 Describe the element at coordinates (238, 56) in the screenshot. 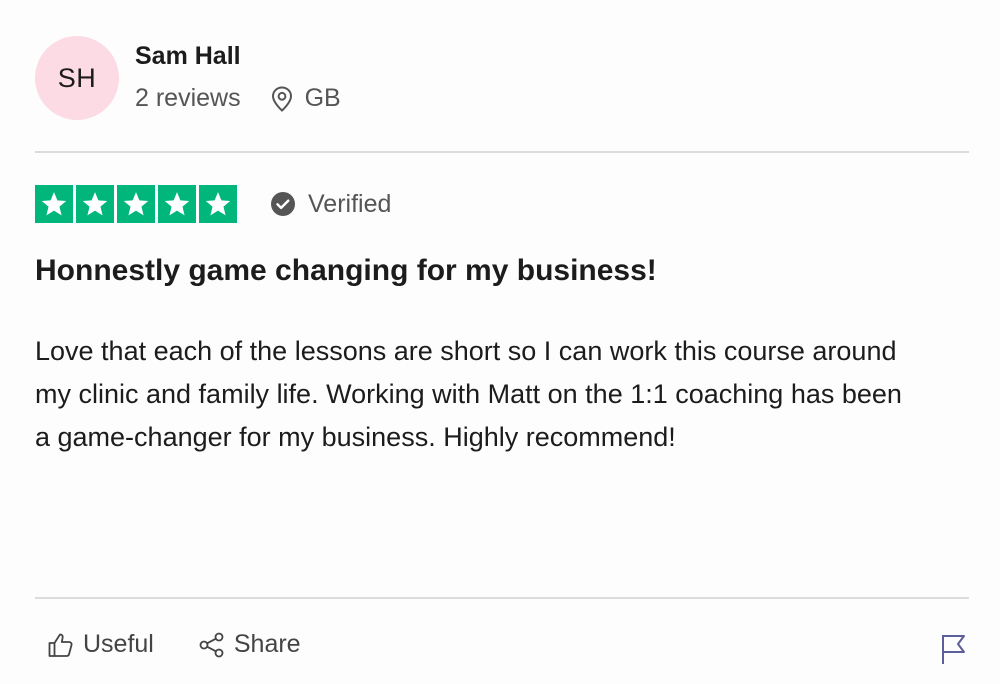

I see `reviewer-name: Sam Hall` at that location.